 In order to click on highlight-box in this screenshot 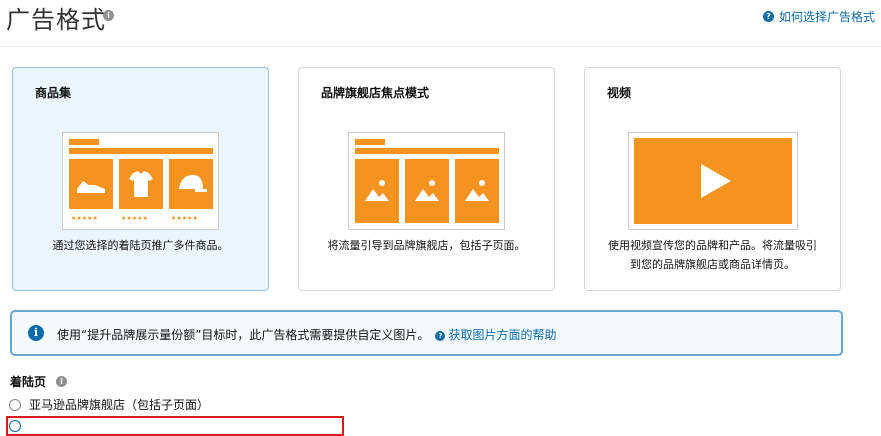, I will do `click(175, 426)`.